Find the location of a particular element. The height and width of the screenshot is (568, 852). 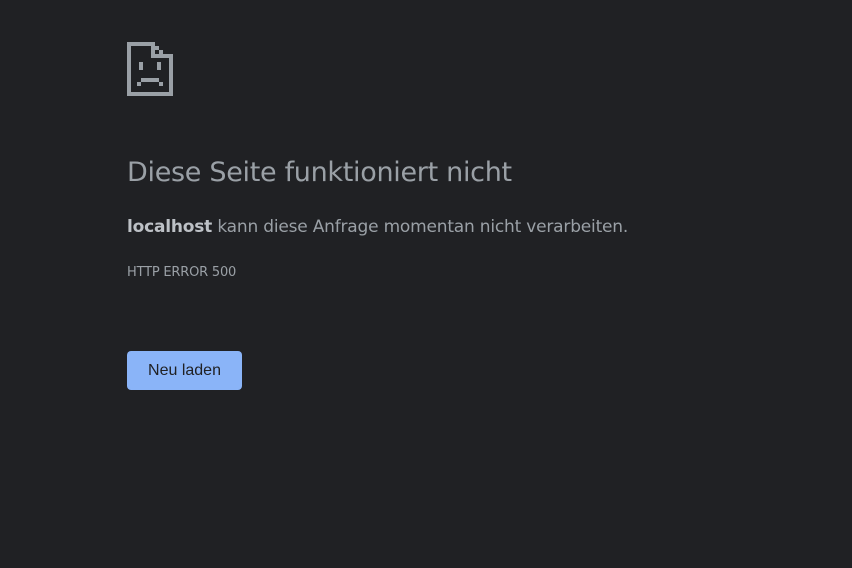

main-heading: Diese Seite funktioniert nicht is located at coordinates (319, 172).